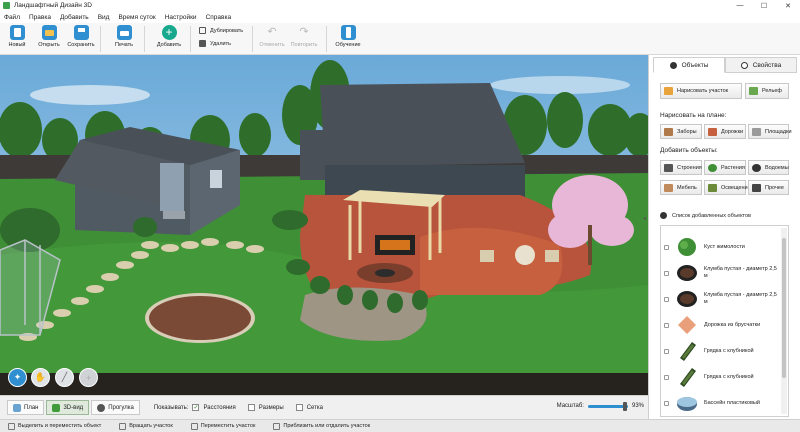  Describe the element at coordinates (315, 407) in the screenshot. I see `grid-label: Сетка` at that location.